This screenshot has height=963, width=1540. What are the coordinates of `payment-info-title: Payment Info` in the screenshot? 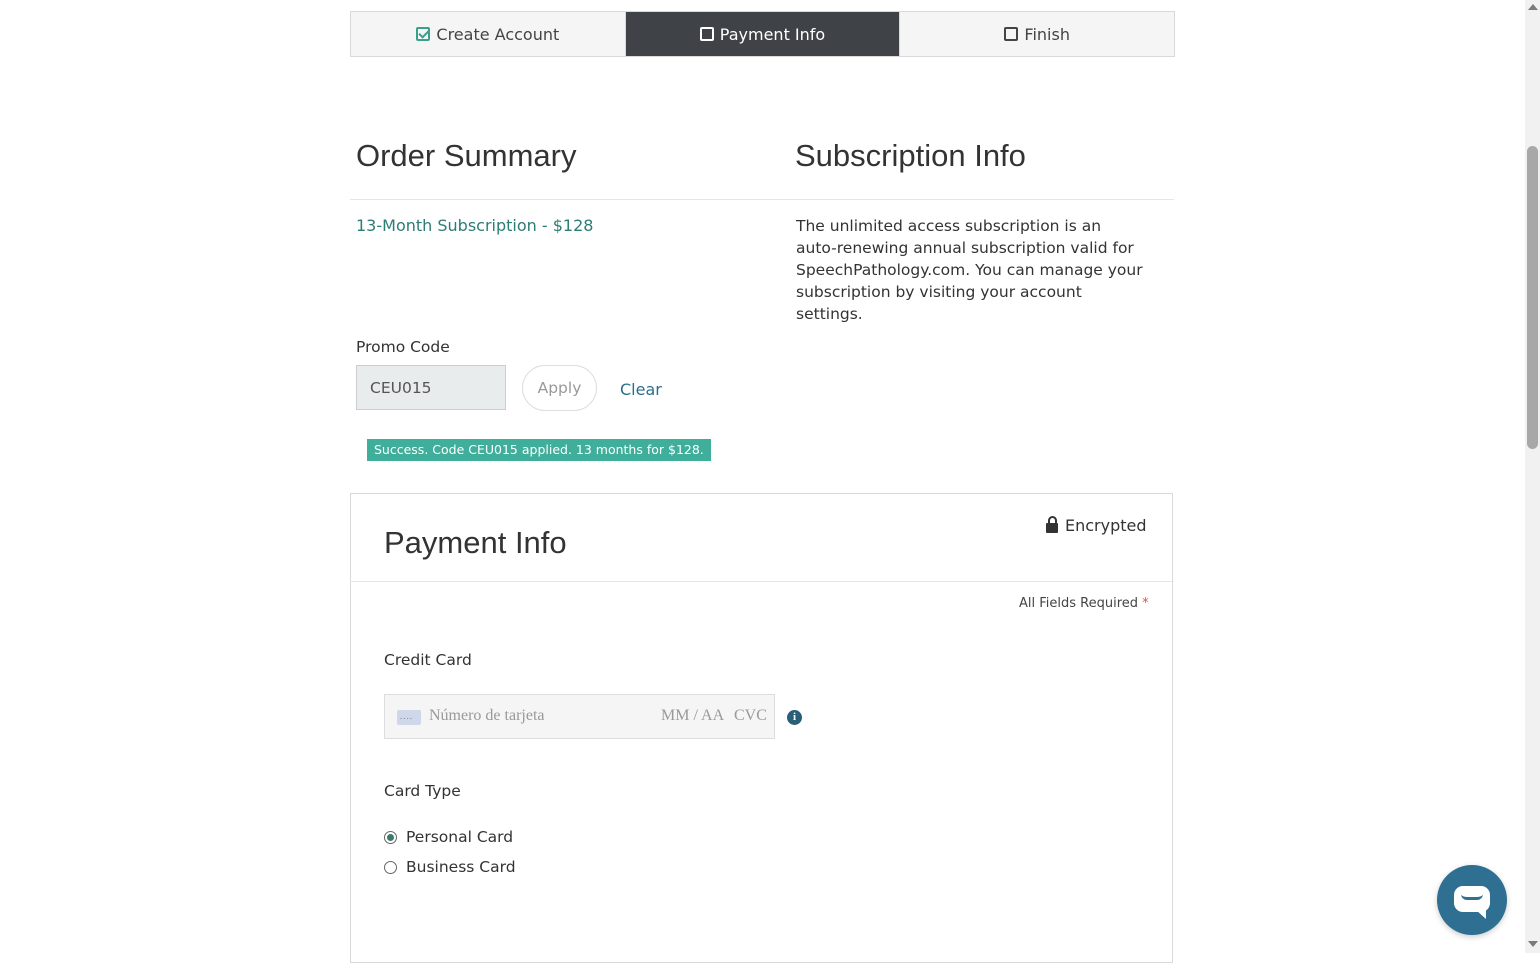 It's located at (475, 542).